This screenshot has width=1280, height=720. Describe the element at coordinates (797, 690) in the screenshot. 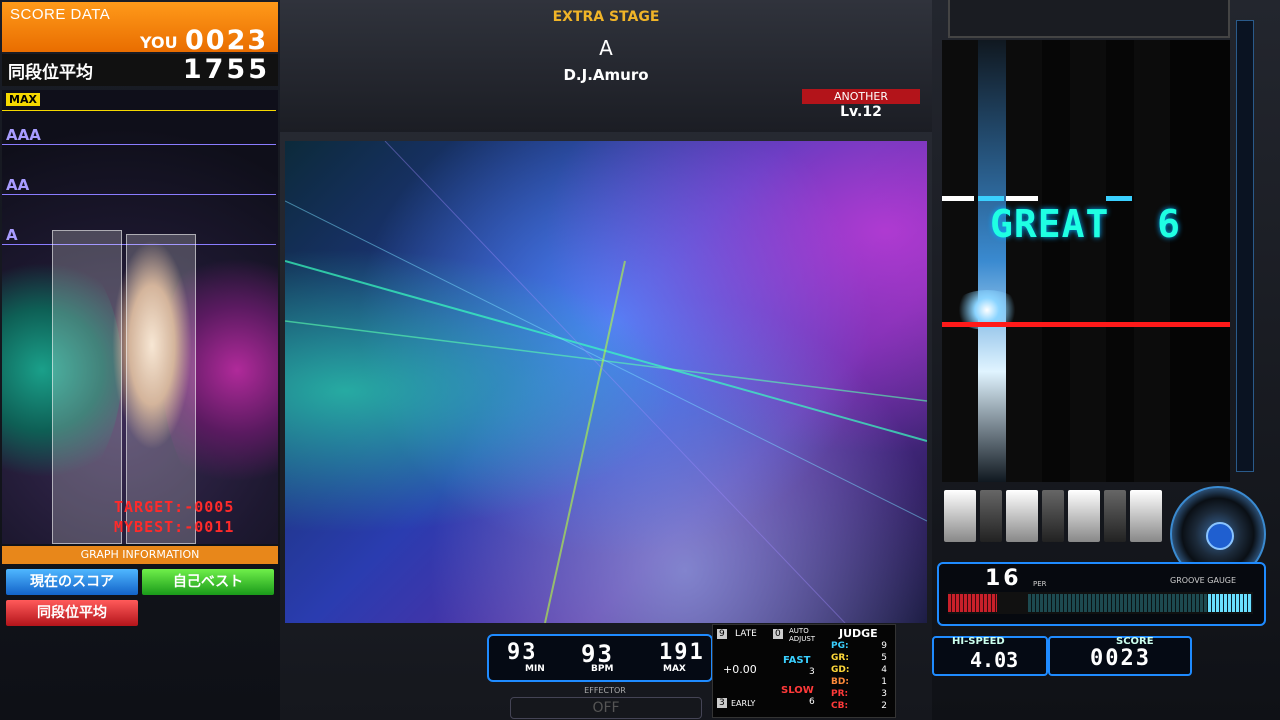

I see `slow-label: SLOW` at that location.